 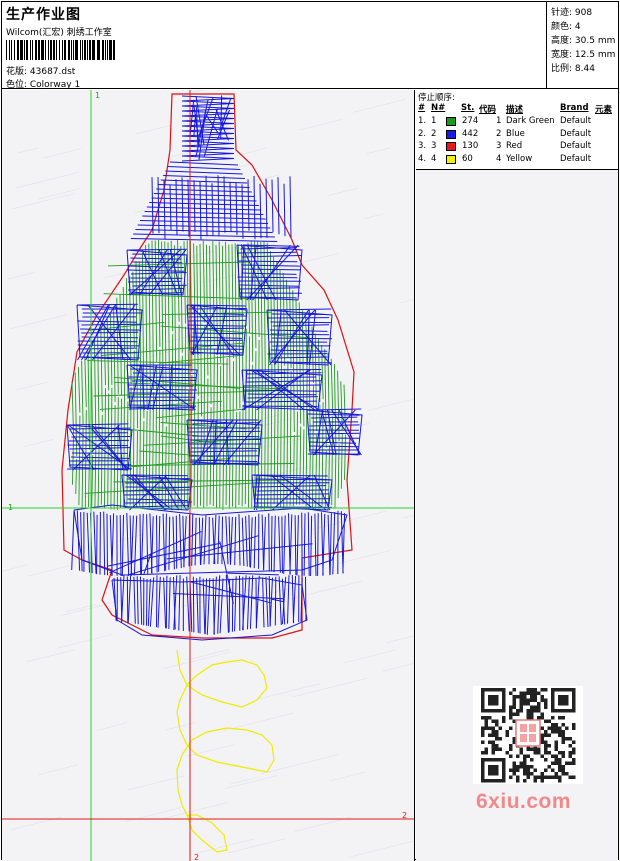 I want to click on guide-label-v-start: 1, so click(x=97, y=95).